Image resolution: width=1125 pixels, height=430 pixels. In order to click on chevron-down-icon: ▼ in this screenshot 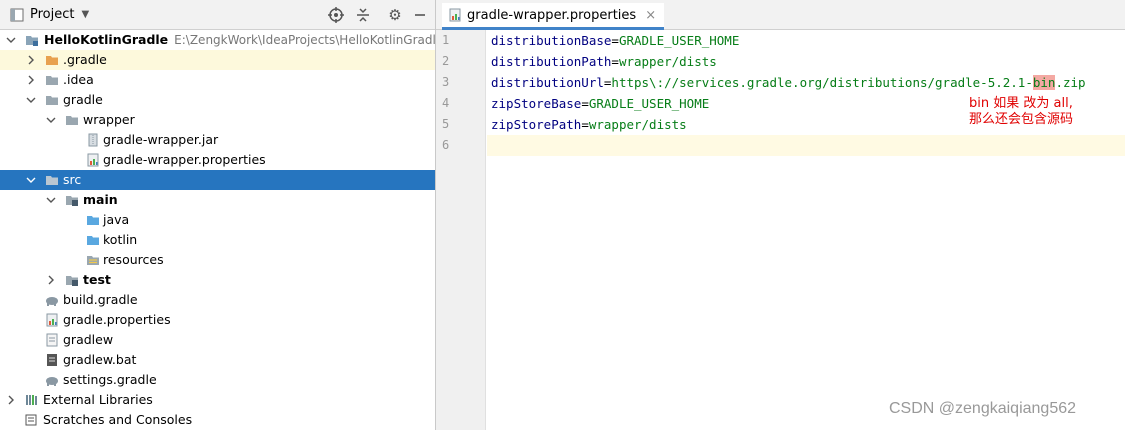, I will do `click(85, 14)`.